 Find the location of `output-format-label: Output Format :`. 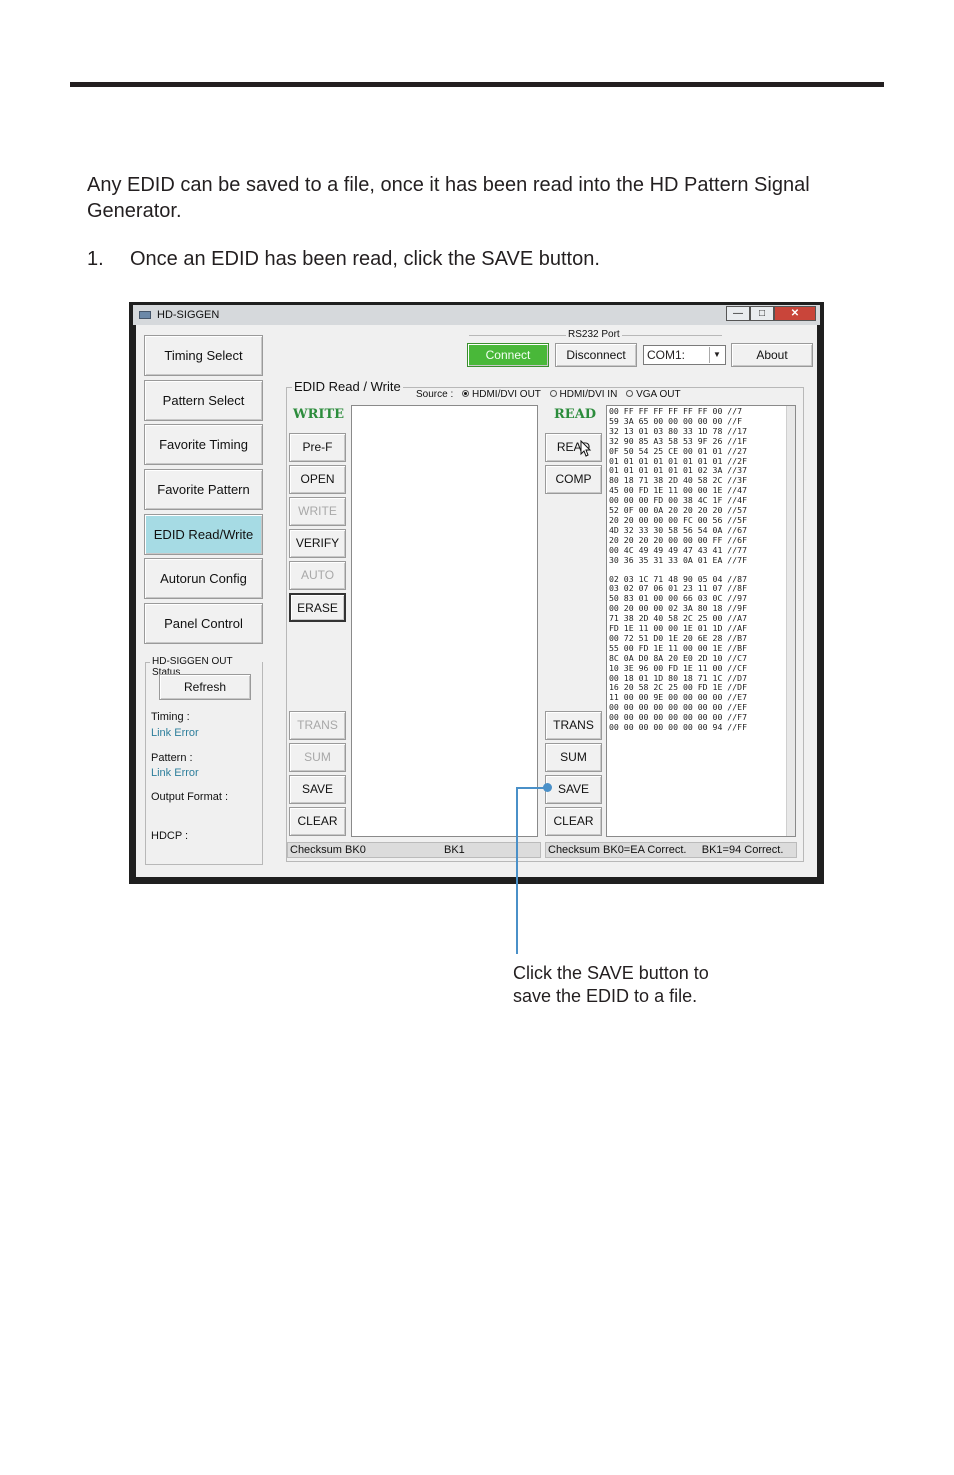

output-format-label: Output Format : is located at coordinates (190, 797).